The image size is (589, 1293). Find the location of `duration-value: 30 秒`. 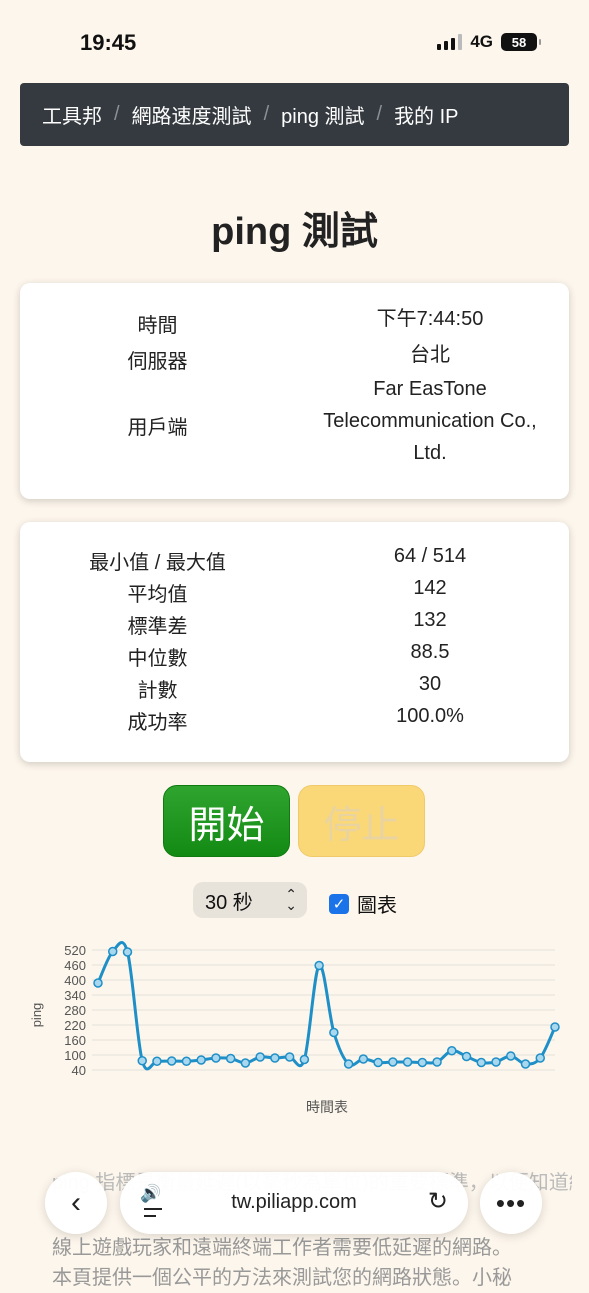

duration-value: 30 秒 is located at coordinates (229, 902).